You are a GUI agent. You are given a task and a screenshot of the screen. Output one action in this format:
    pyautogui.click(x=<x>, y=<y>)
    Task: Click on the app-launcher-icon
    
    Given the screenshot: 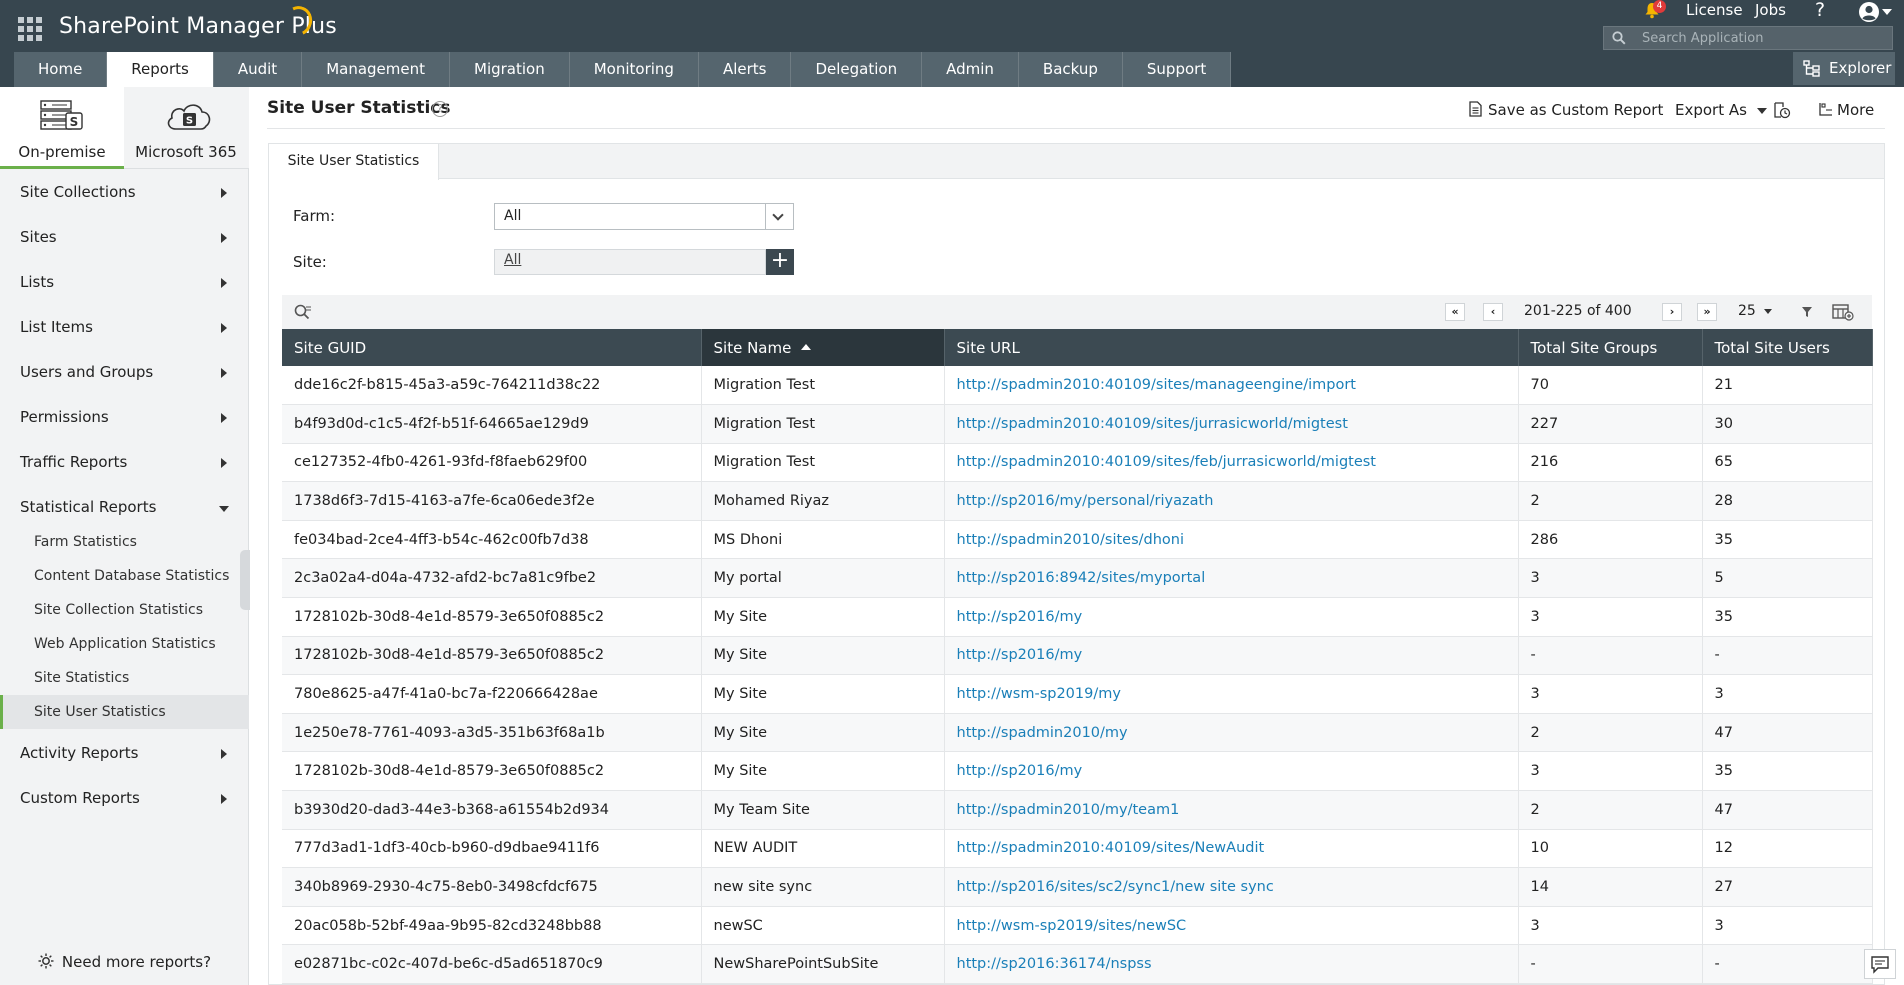 What is the action you would take?
    pyautogui.click(x=30, y=29)
    